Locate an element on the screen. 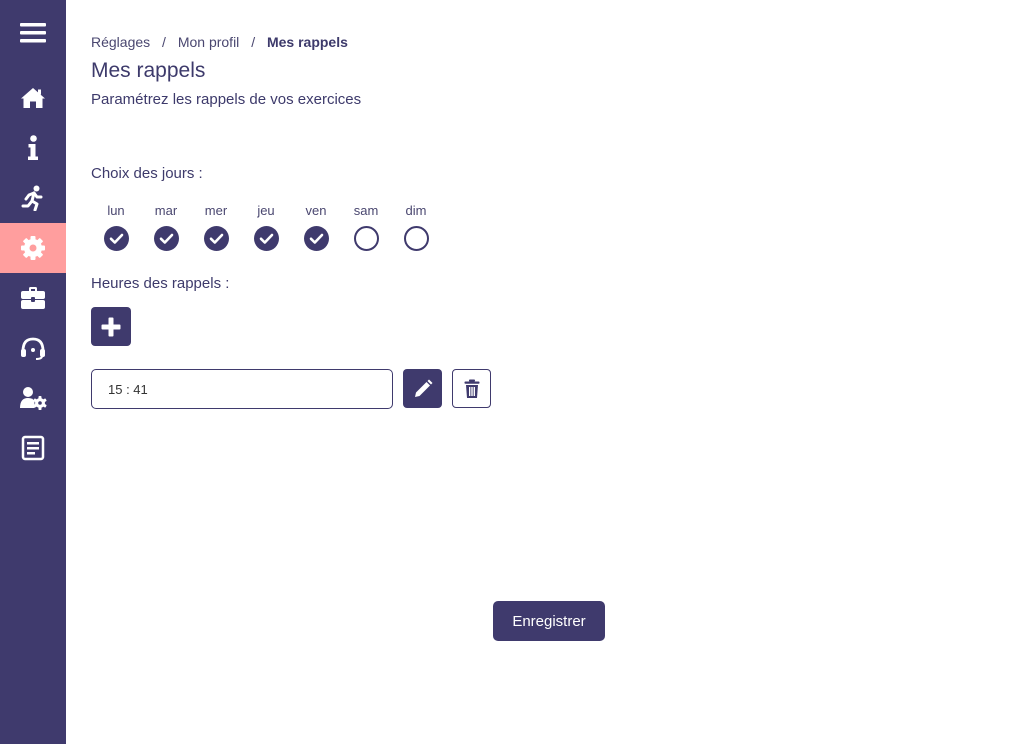 The height and width of the screenshot is (744, 1031). gear-icon is located at coordinates (33, 248).